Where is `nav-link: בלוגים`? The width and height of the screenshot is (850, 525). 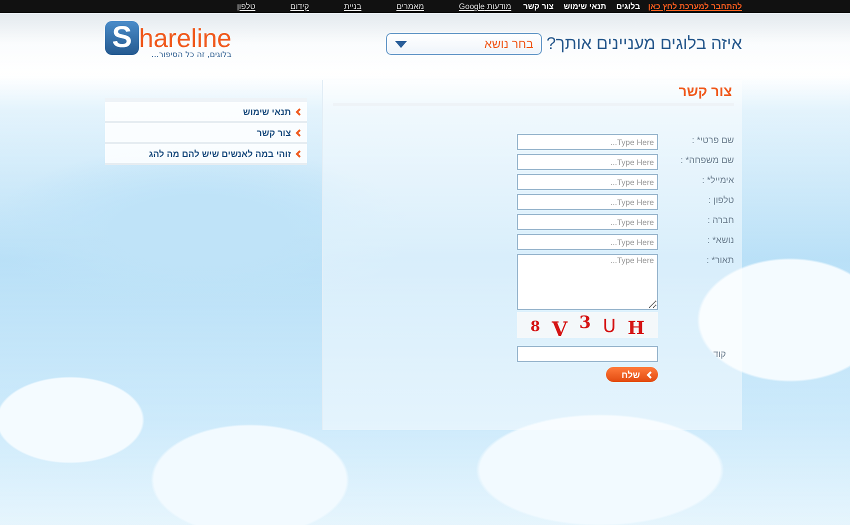 nav-link: בלוגים is located at coordinates (628, 6).